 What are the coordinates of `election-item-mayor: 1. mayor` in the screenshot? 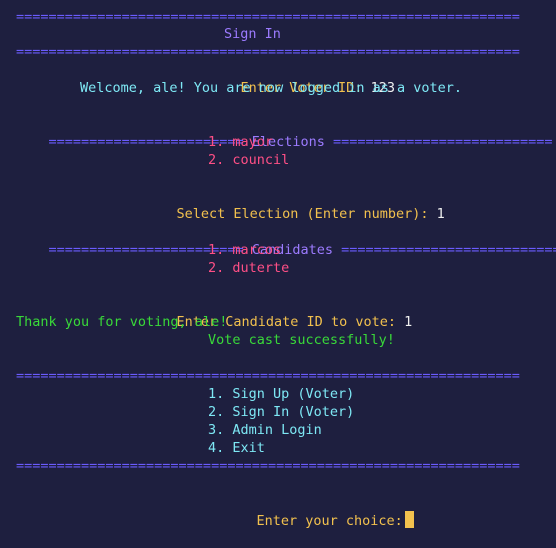 It's located at (241, 142).